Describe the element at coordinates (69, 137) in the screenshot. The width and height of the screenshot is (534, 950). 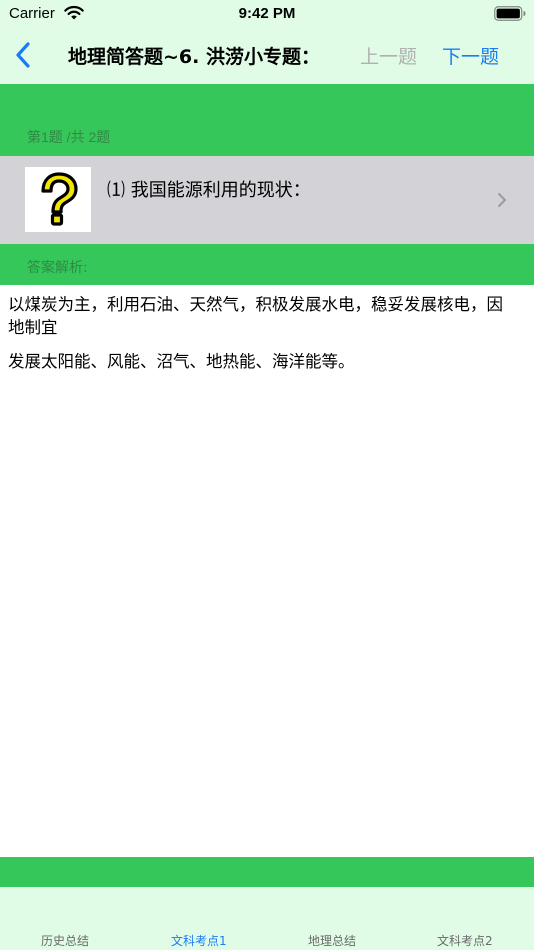
I see `question-counter: 第1题 /共 2题` at that location.